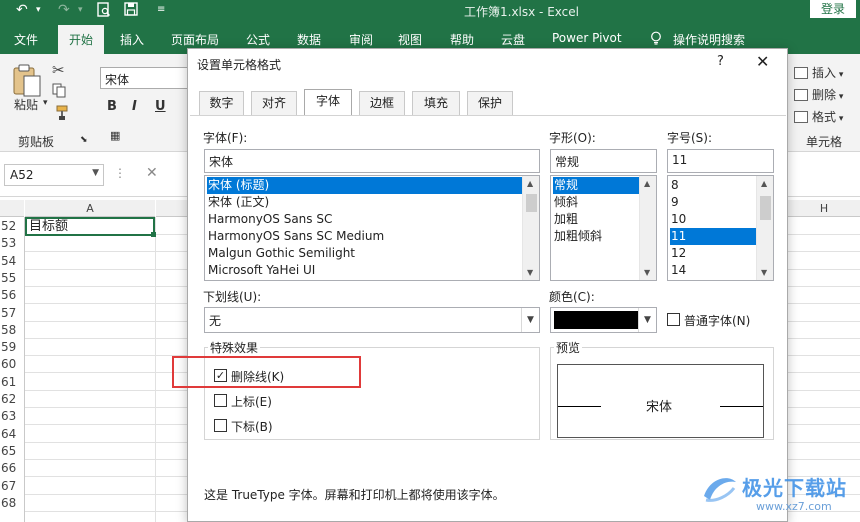  I want to click on tab-review: 审阅, so click(361, 39).